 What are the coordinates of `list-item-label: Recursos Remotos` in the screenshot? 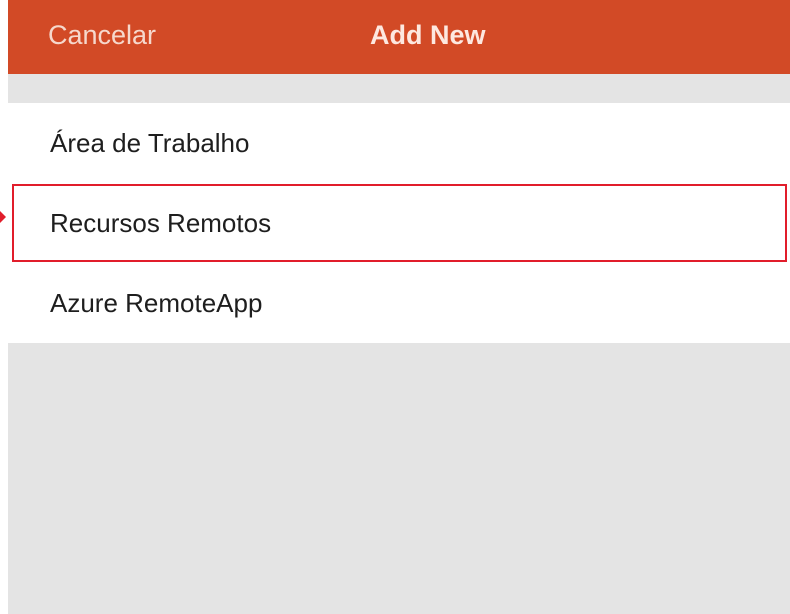 It's located at (161, 223).